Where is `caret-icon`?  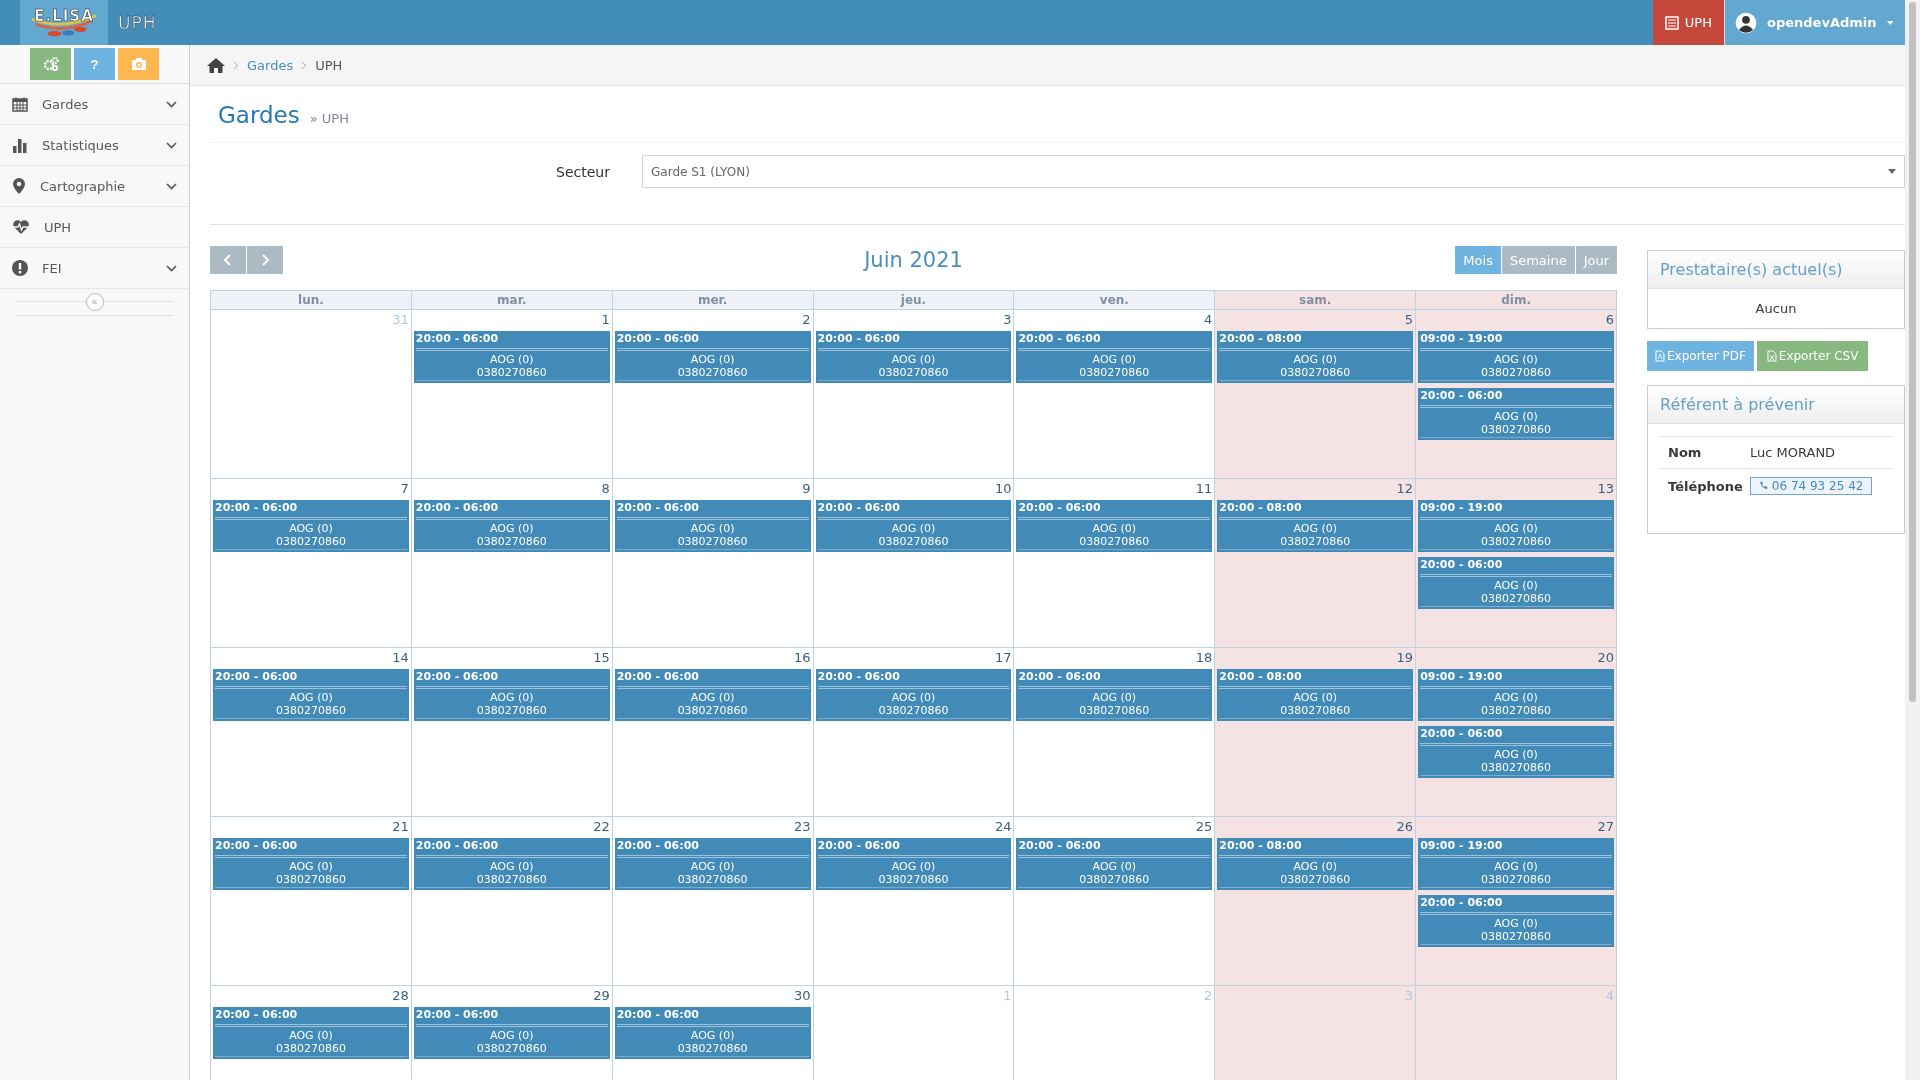
caret-icon is located at coordinates (1889, 22).